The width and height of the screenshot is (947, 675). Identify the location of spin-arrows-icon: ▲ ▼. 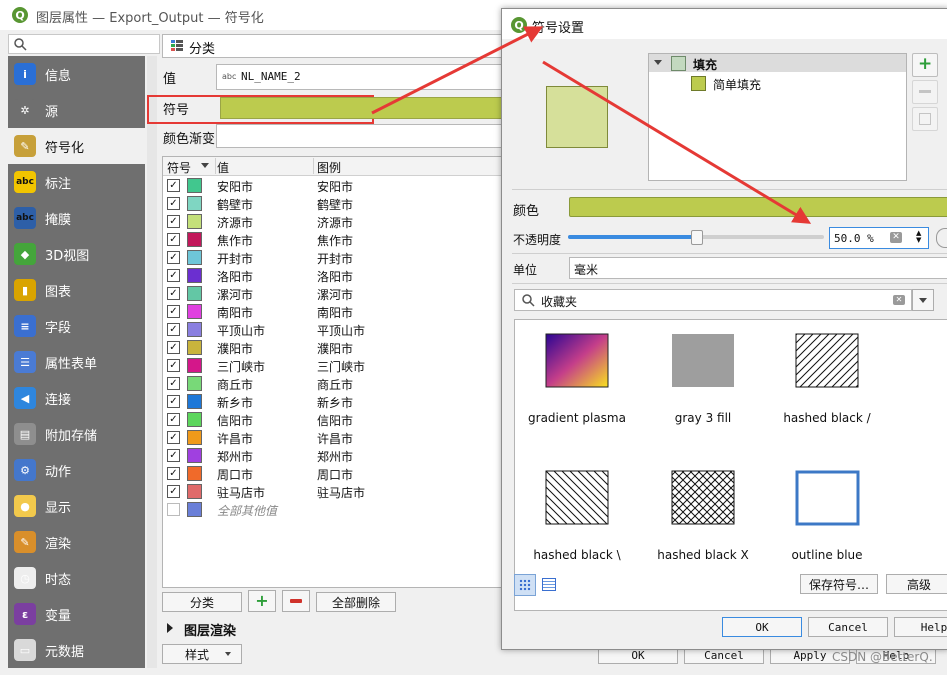
(918, 237).